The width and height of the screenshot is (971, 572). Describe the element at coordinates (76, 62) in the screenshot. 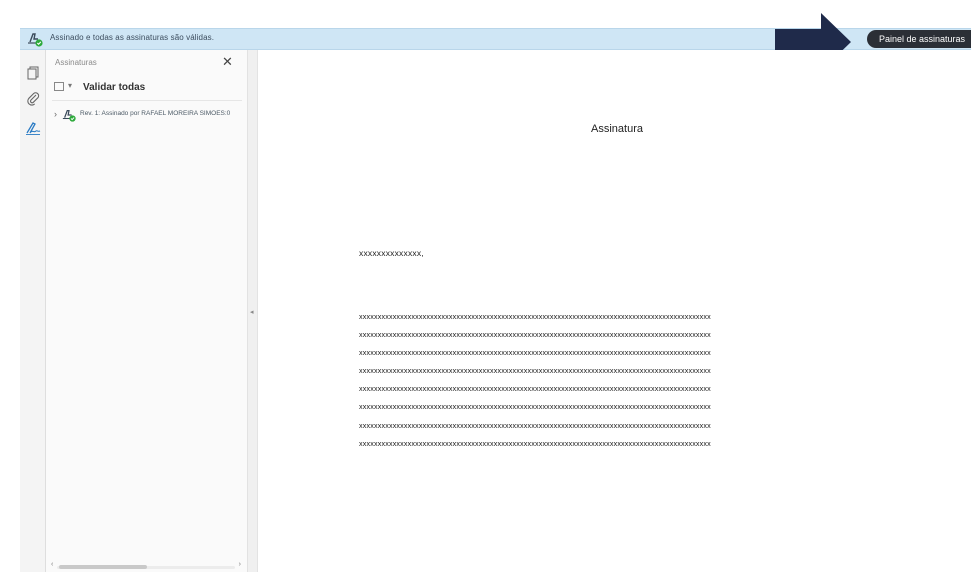

I see `panel-title: Assinaturas` at that location.